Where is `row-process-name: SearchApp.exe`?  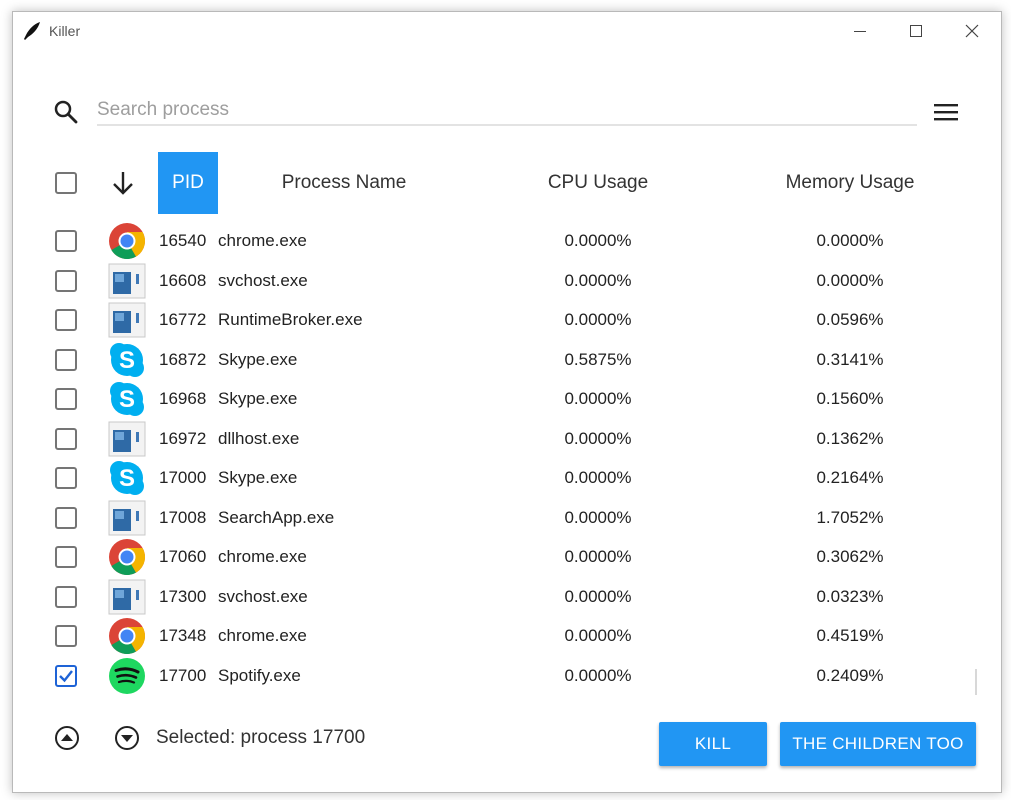
row-process-name: SearchApp.exe is located at coordinates (276, 517).